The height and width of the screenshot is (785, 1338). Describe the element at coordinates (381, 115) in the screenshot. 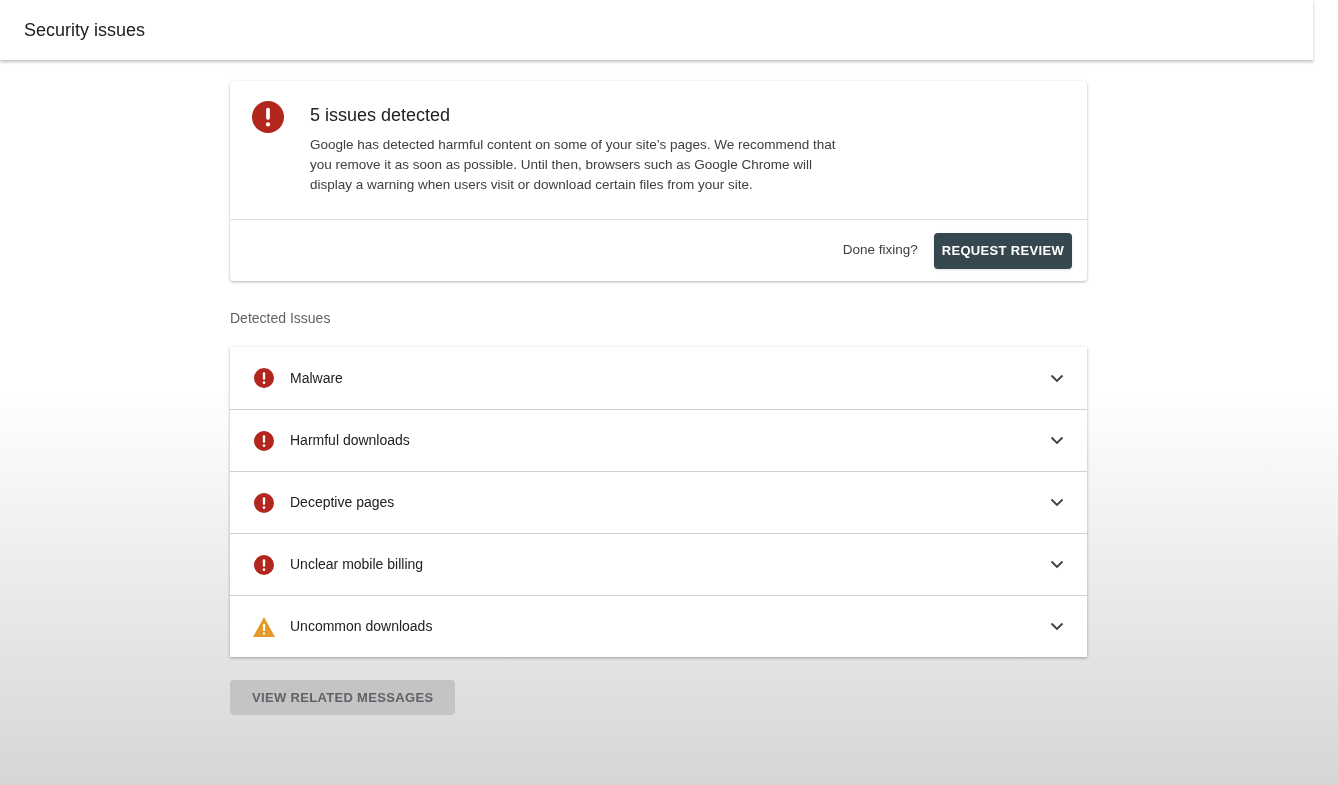

I see `summary-title: 5 issues detected` at that location.